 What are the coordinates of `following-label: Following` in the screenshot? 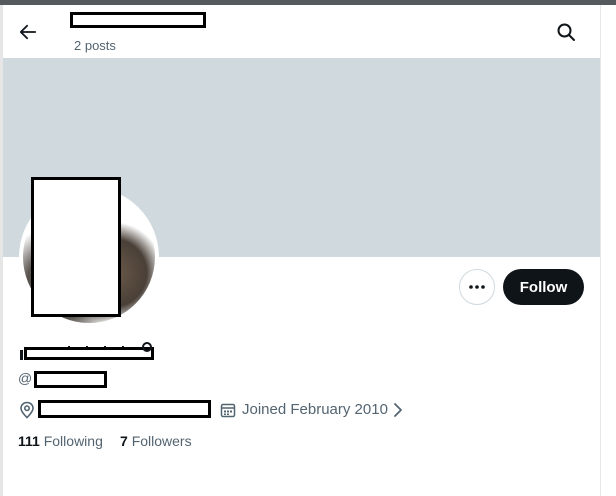 It's located at (73, 441).